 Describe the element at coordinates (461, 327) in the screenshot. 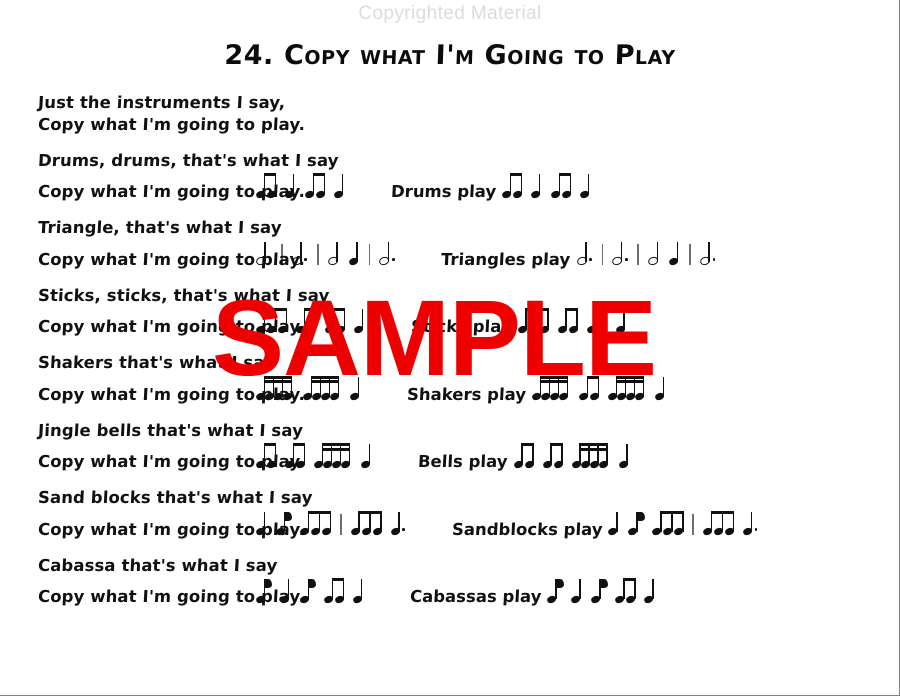

I see `response-label: Sticks play` at that location.